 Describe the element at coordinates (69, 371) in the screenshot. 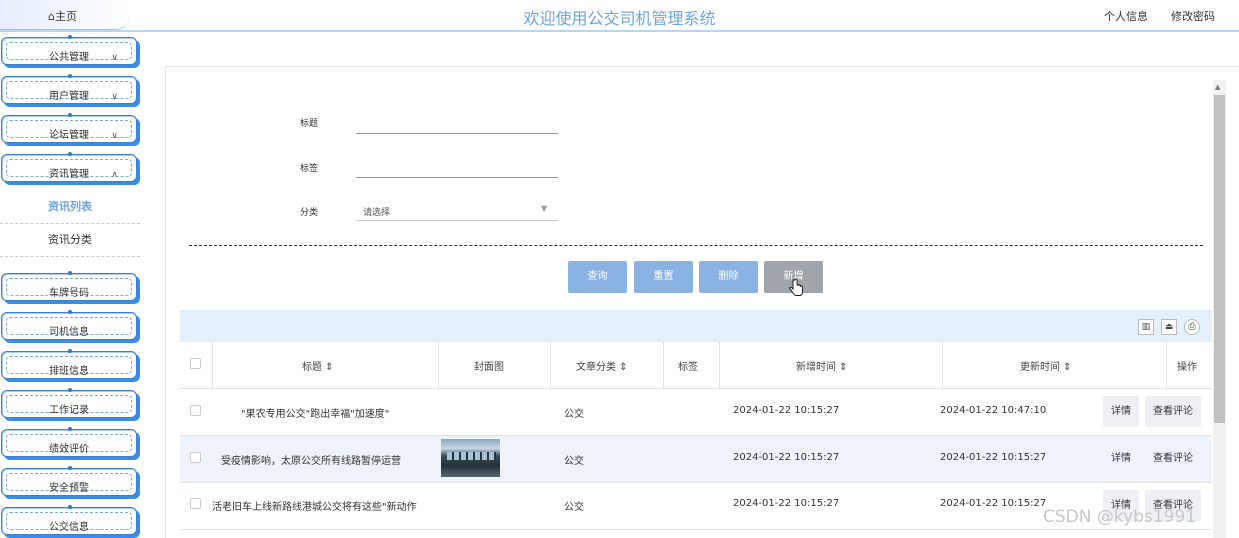

I see `menu-label: 排班信息` at that location.